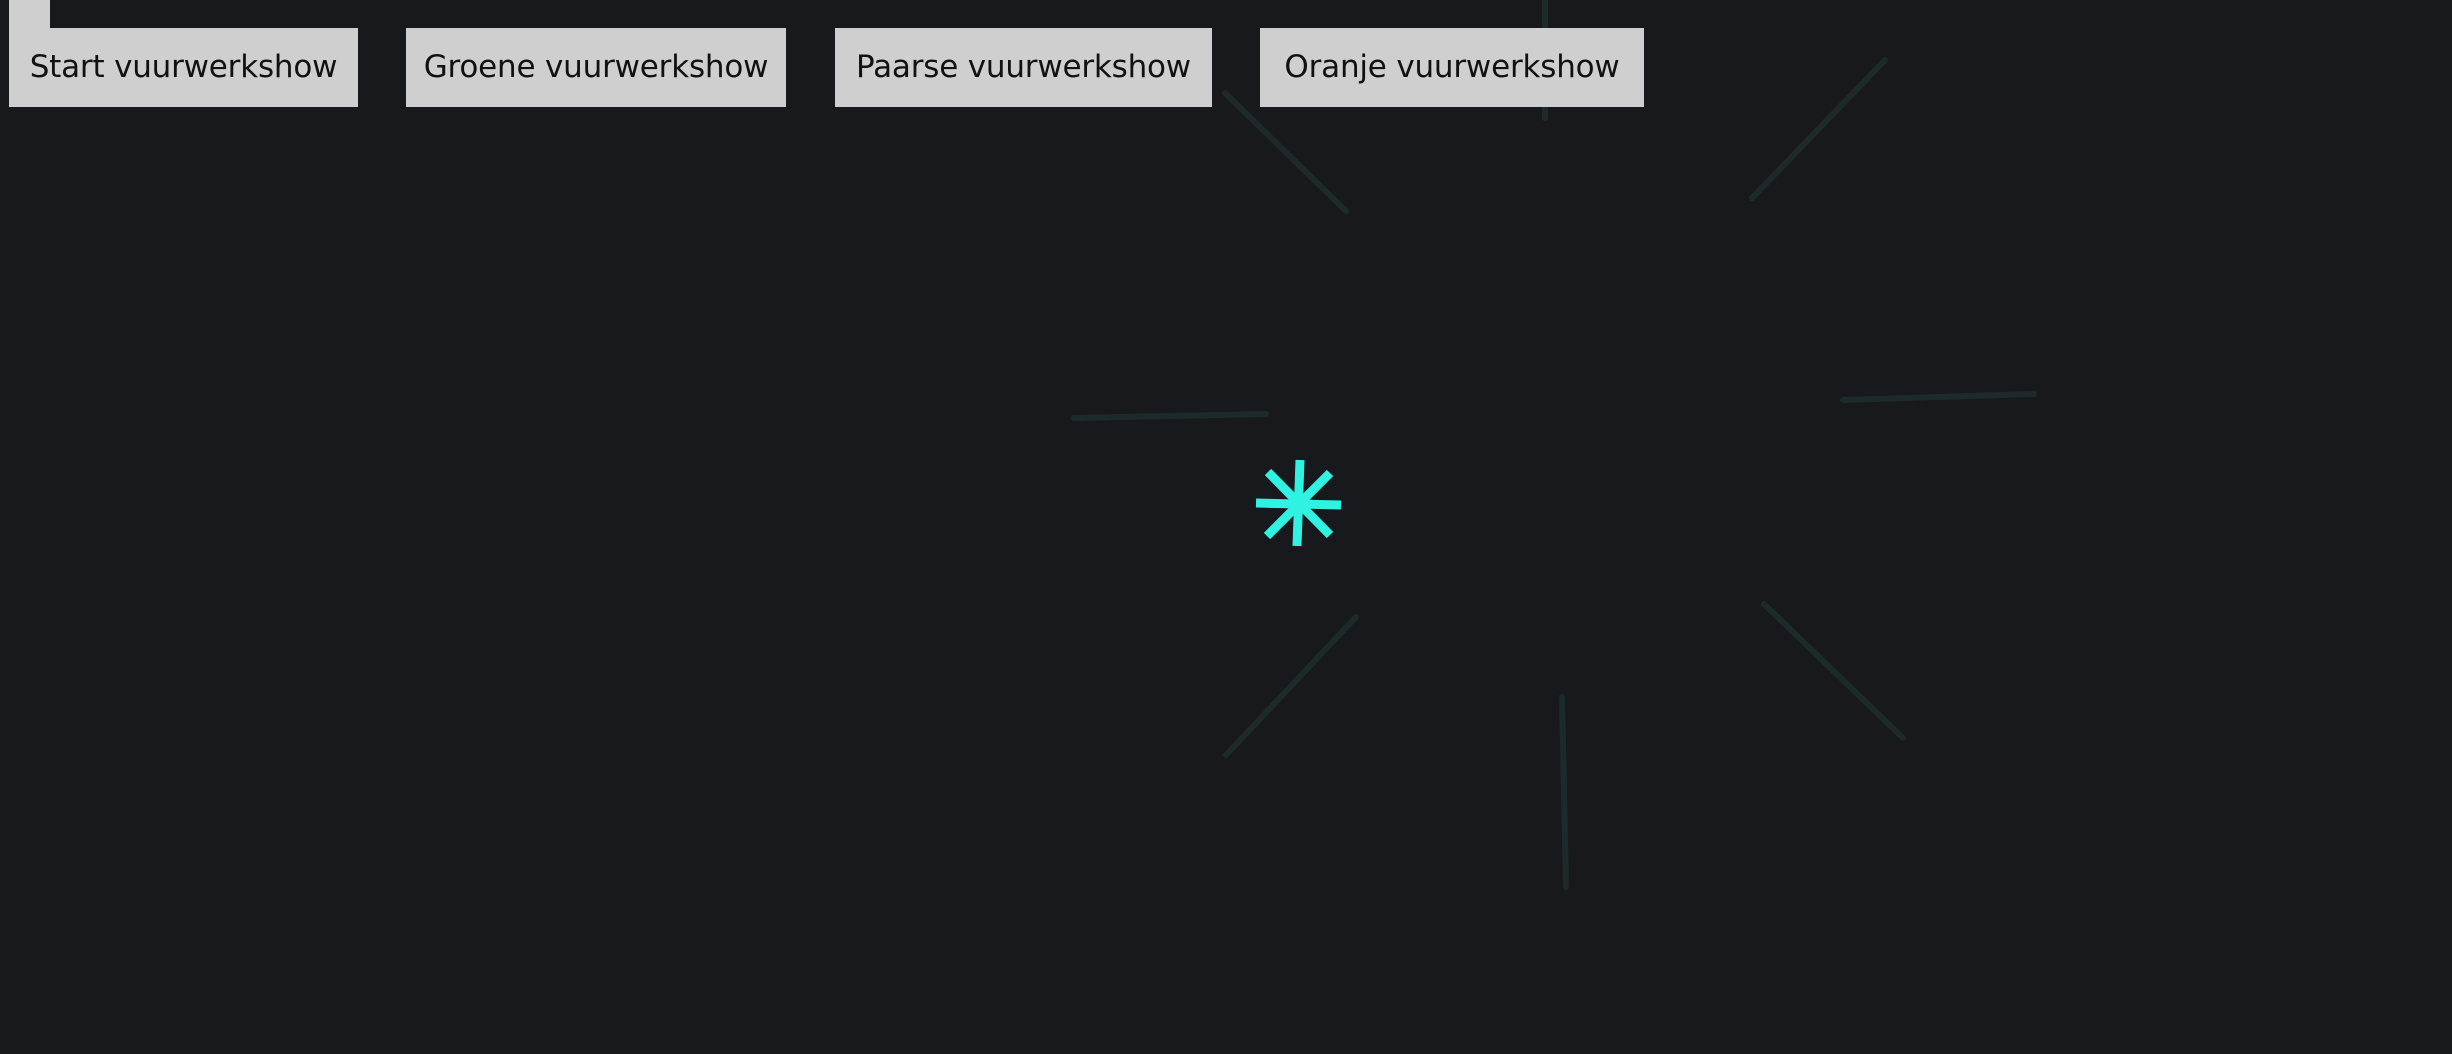 This screenshot has width=2452, height=1054. Describe the element at coordinates (29, 15) in the screenshot. I see `corner-tab` at that location.